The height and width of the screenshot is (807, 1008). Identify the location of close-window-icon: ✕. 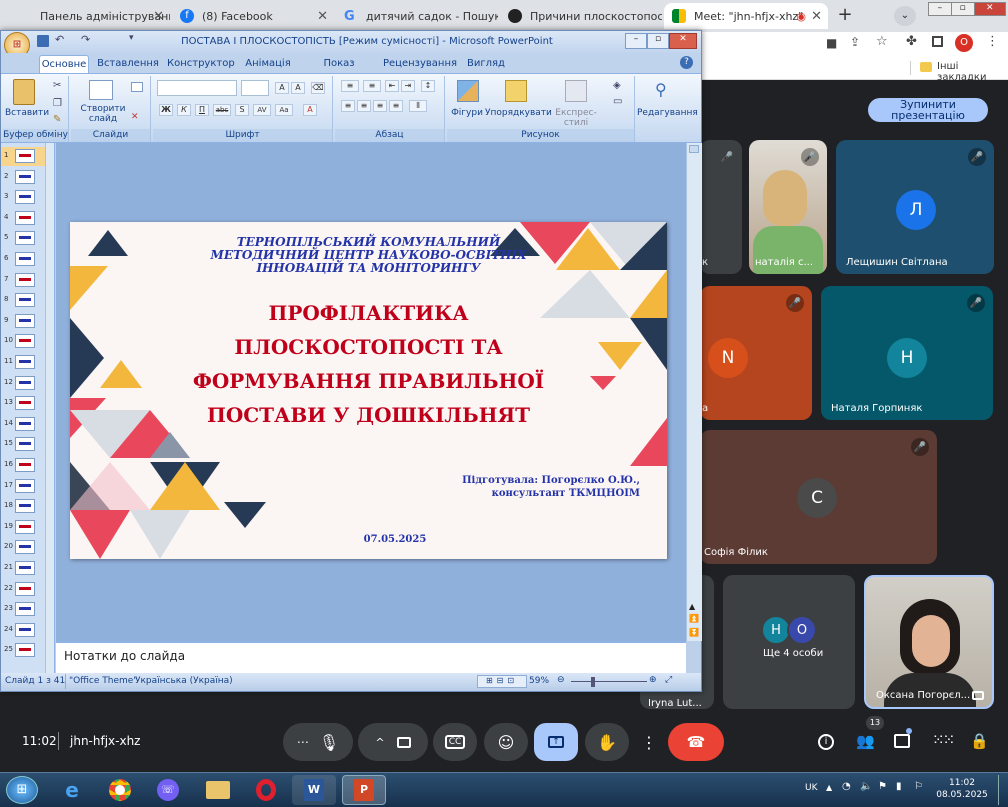
(989, 9).